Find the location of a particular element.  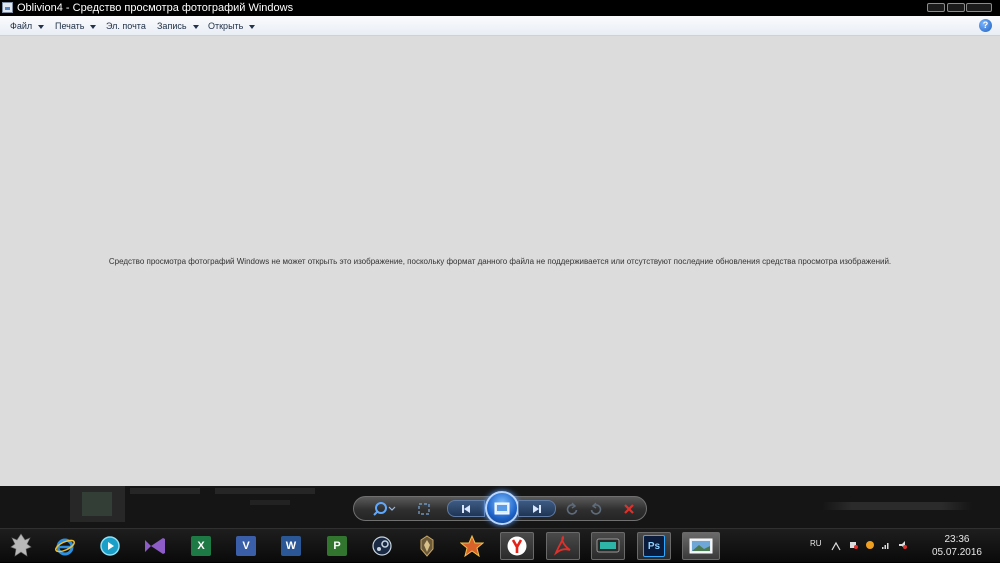

taskbar: X V W P Ps RU 23:36 05.07.2016 is located at coordinates (500, 545).